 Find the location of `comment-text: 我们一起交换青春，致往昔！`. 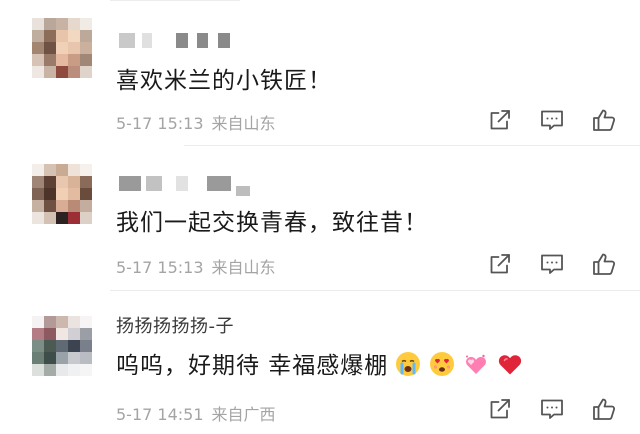

comment-text: 我们一起交换青春，致往昔！ is located at coordinates (272, 223).